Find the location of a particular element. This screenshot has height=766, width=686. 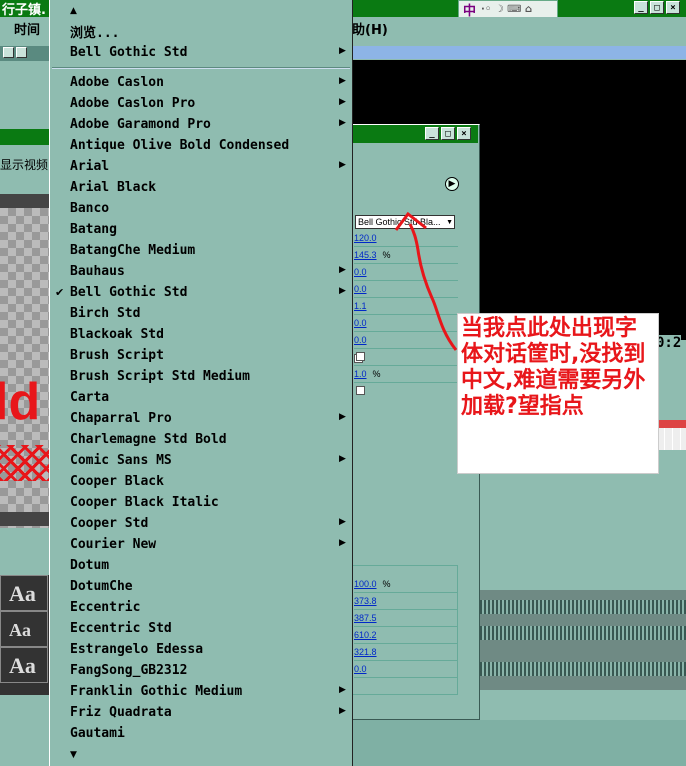

property-row: 145.3% is located at coordinates (372, 255).